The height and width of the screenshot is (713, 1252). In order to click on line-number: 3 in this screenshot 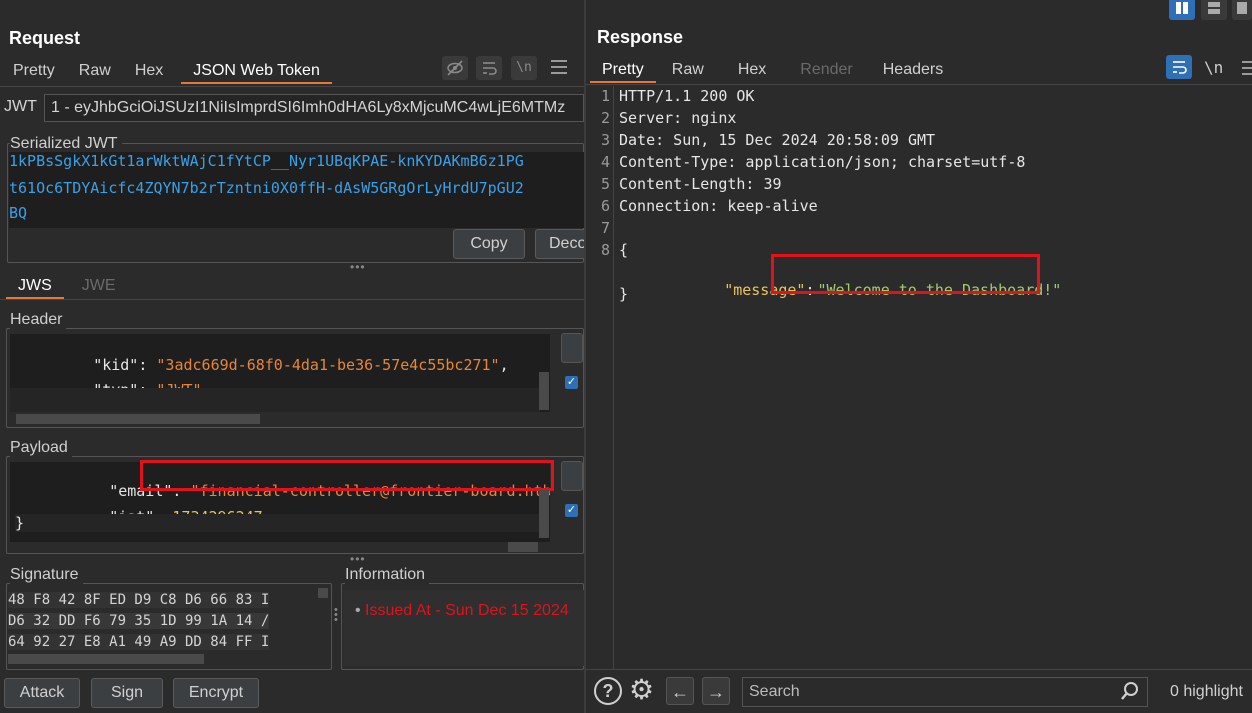, I will do `click(605, 140)`.